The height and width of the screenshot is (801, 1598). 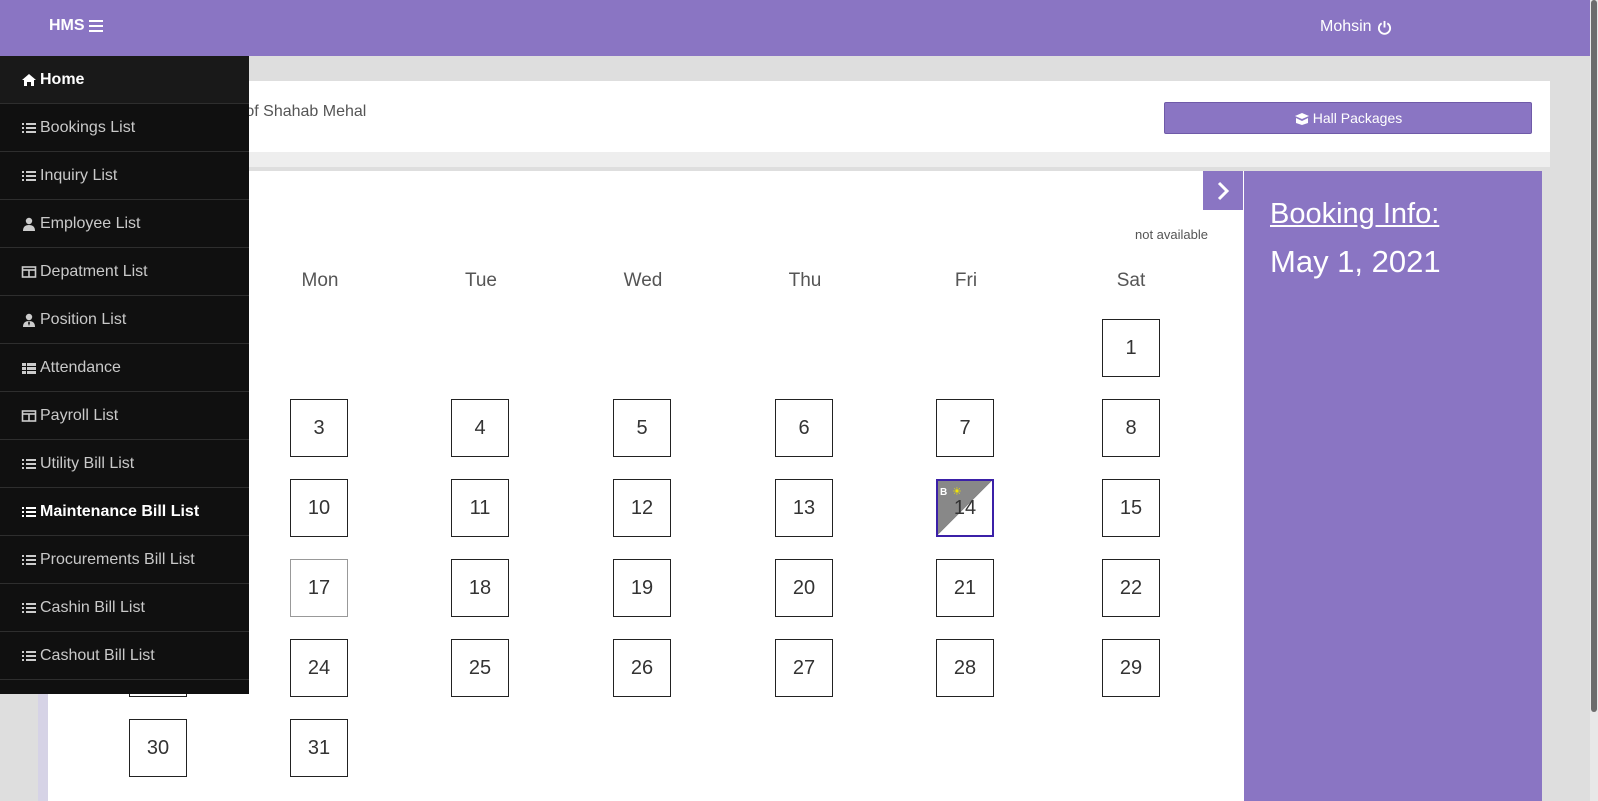 I want to click on hall-packages-button: Hall Packages, so click(x=1348, y=118).